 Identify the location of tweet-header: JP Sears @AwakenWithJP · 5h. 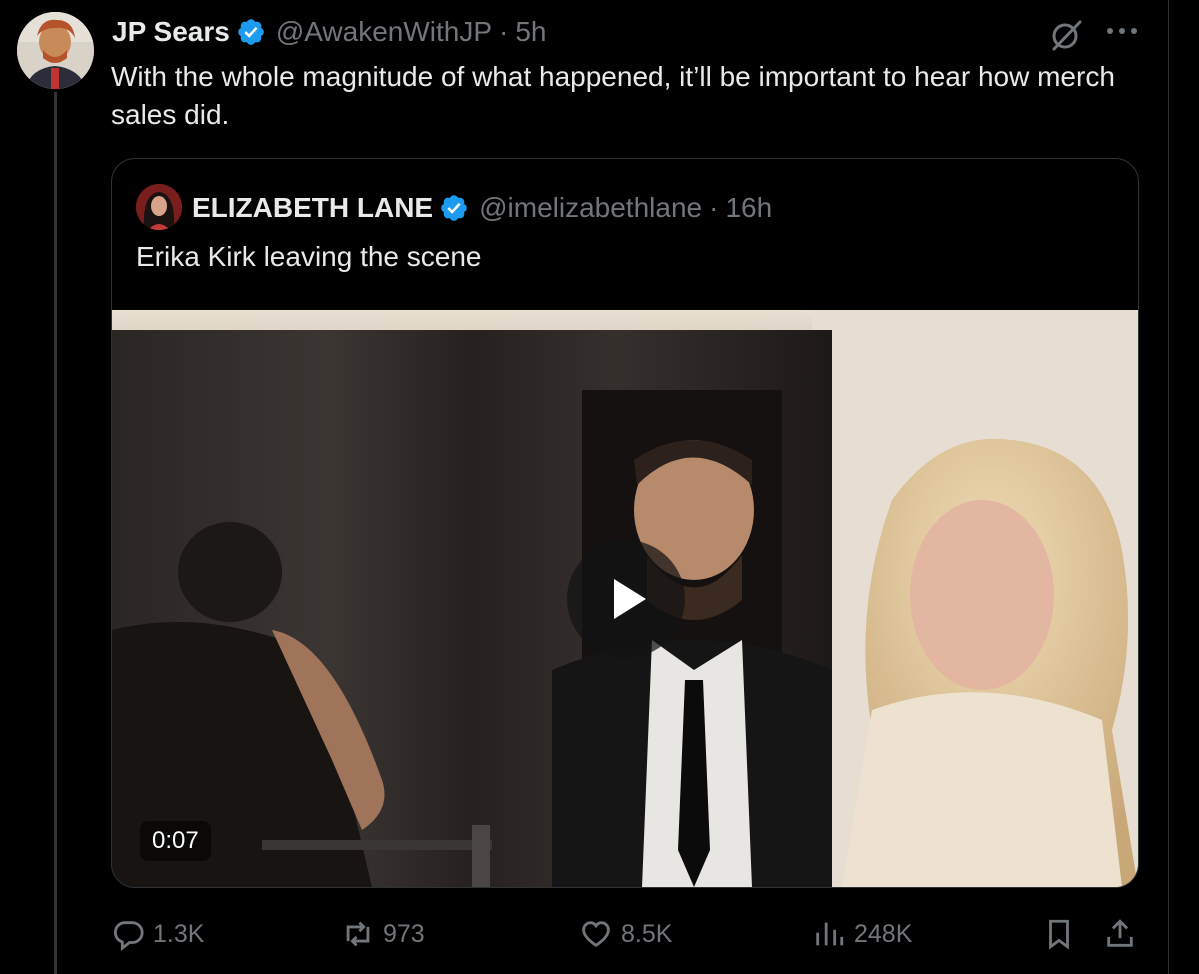
(329, 32).